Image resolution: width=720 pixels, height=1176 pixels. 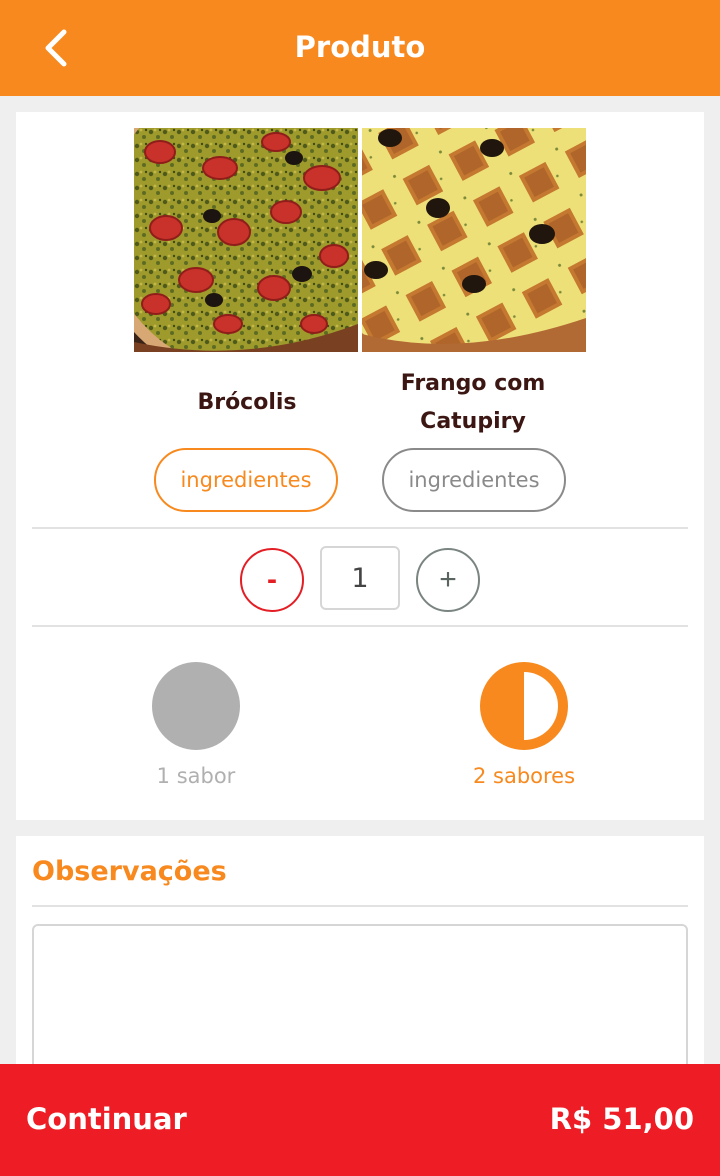 What do you see at coordinates (360, 578) in the screenshot?
I see `quantity-input` at bounding box center [360, 578].